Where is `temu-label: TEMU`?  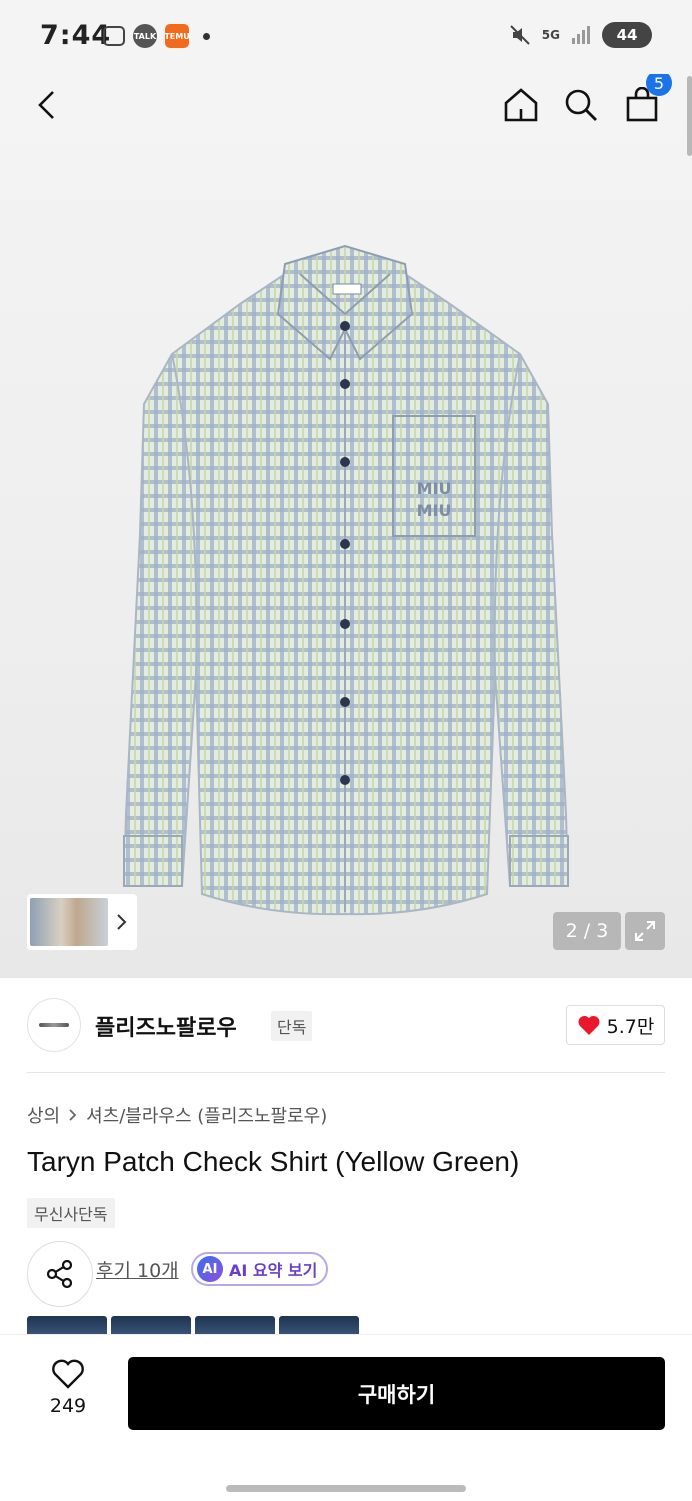 temu-label: TEMU is located at coordinates (177, 36).